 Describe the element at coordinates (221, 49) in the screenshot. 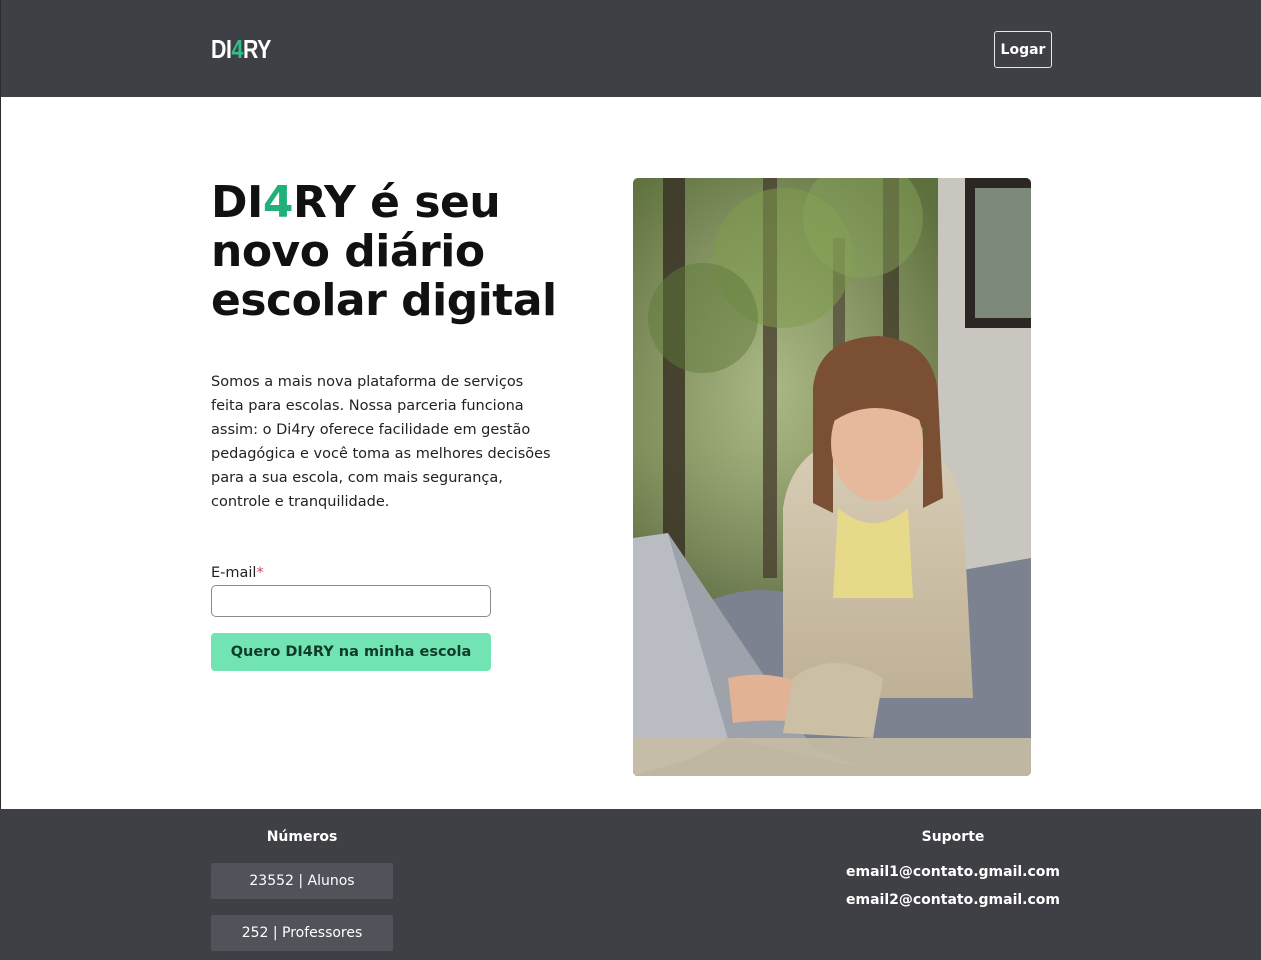

I see `logo-text-prefix: DI` at that location.